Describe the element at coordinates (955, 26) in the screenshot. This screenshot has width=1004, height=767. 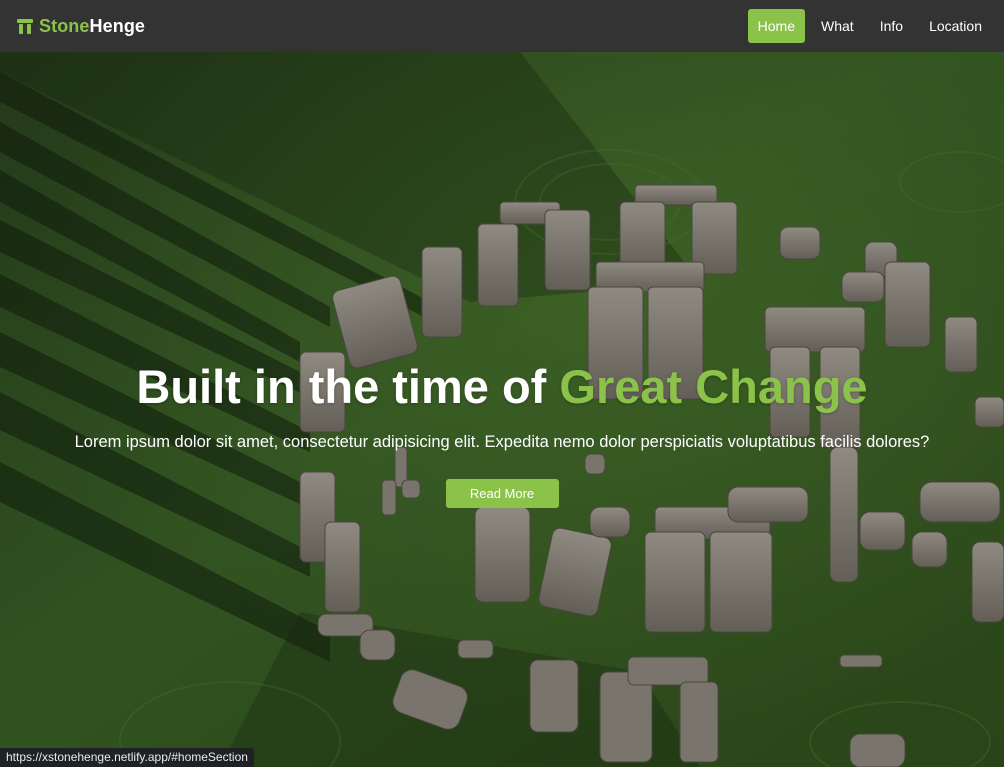
I see `nav-link-location: Location` at that location.